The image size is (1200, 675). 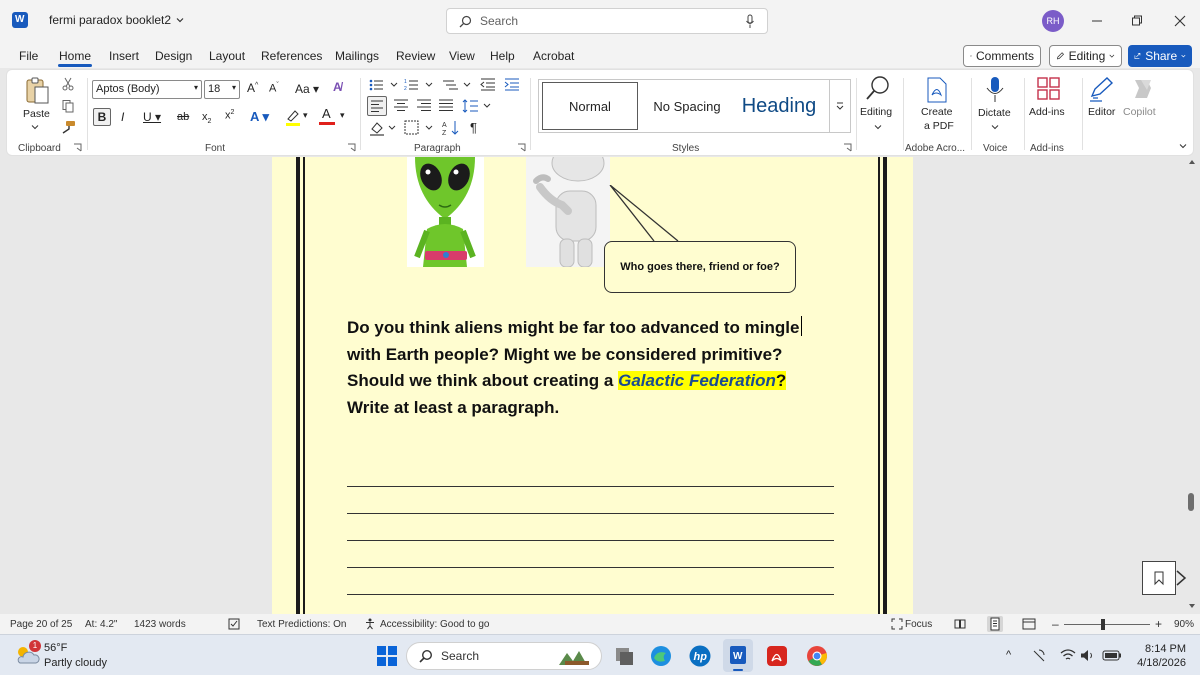 What do you see at coordinates (252, 88) in the screenshot?
I see `grow-font-icon: A^` at bounding box center [252, 88].